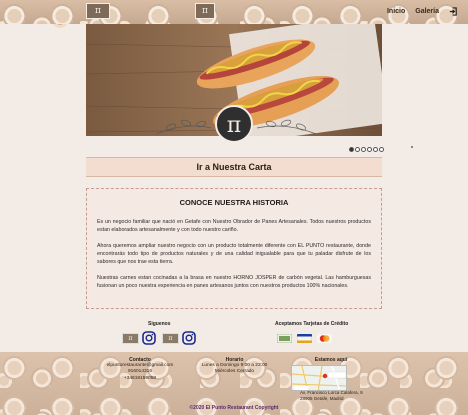  I want to click on carousel-indicators, so click(366, 149).